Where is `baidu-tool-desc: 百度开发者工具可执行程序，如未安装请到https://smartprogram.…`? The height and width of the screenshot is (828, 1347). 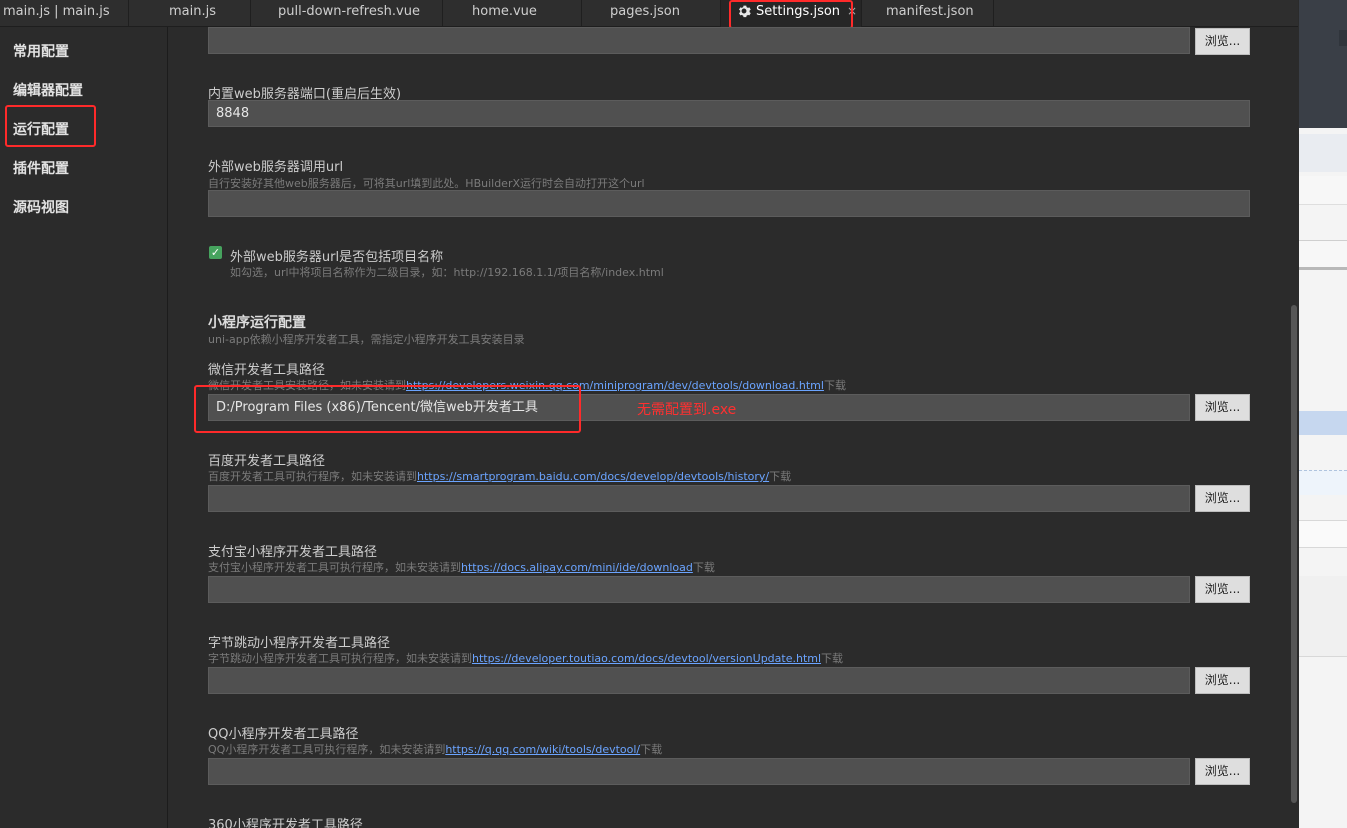
baidu-tool-desc: 百度开发者工具可执行程序，如未安装请到https://smartprogram.… is located at coordinates (500, 476).